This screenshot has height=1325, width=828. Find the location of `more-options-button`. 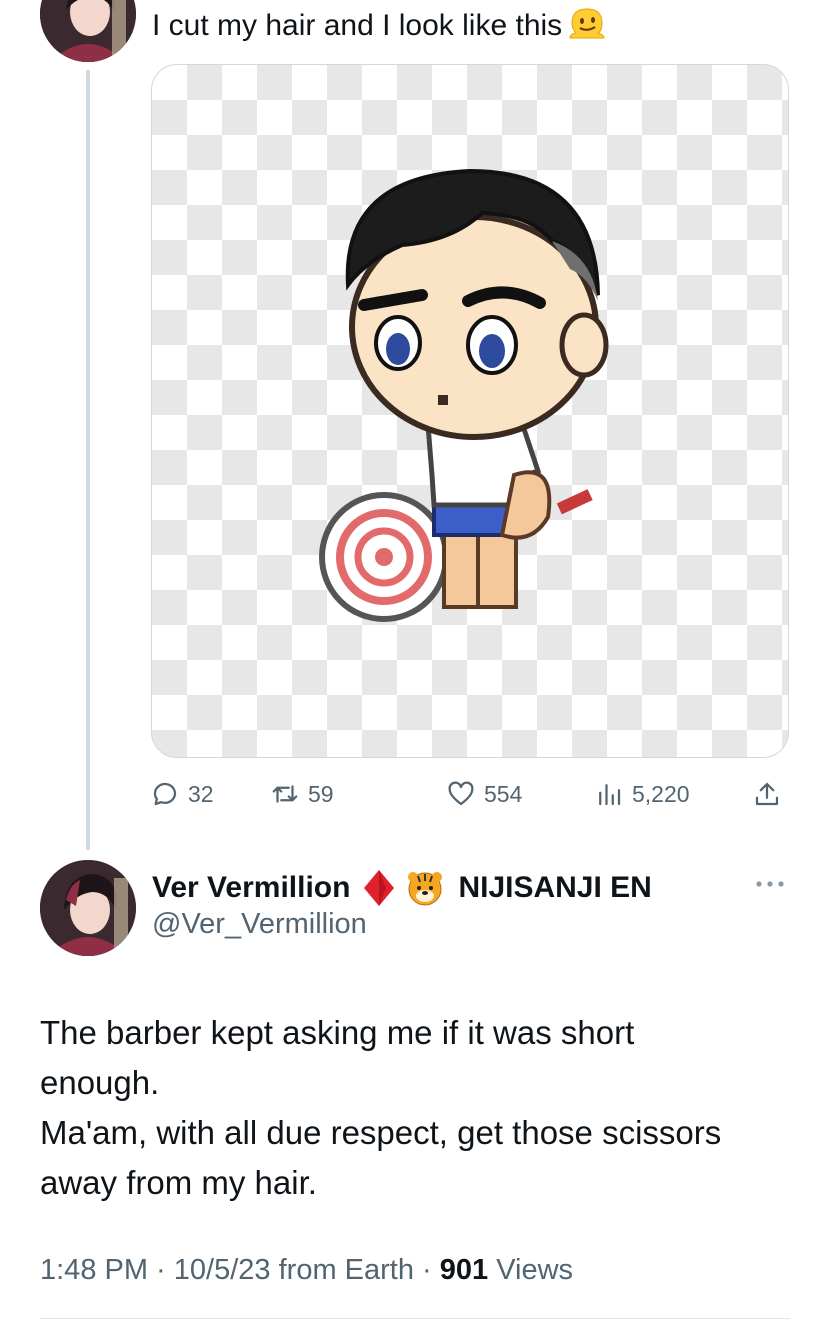

more-options-button is located at coordinates (770, 884).